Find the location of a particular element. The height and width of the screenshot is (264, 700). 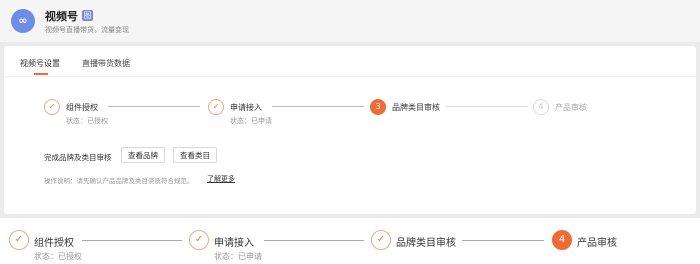

step-4-label: 产品审核 is located at coordinates (571, 107).